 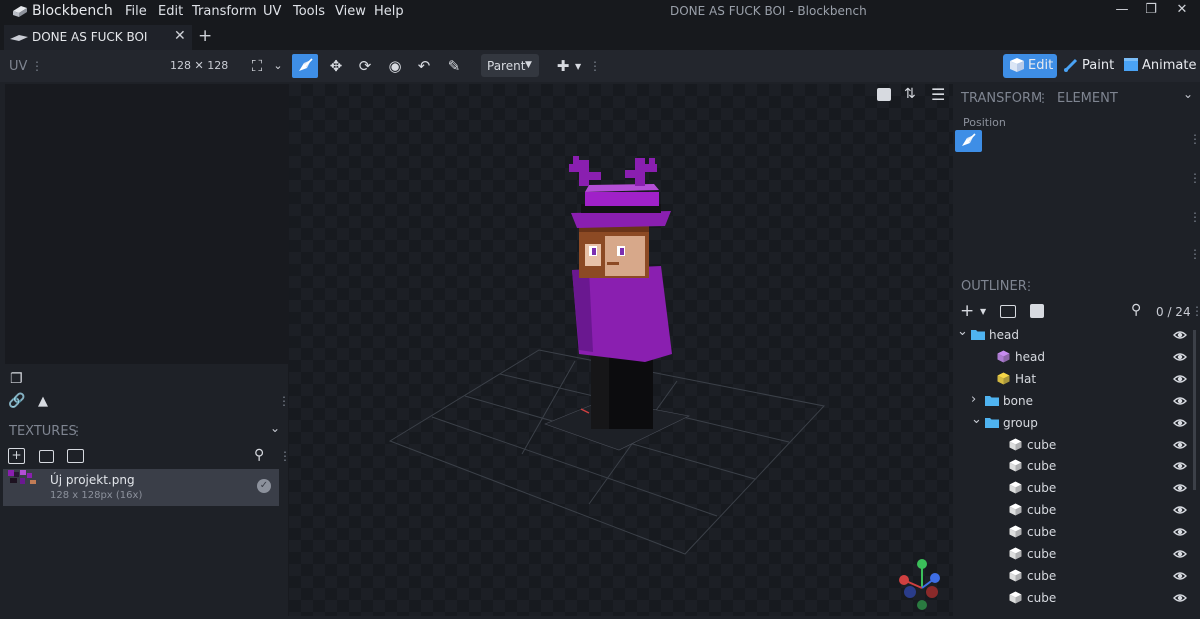 What do you see at coordinates (264, 486) in the screenshot?
I see `texture-applied-check-icon: ✓` at bounding box center [264, 486].